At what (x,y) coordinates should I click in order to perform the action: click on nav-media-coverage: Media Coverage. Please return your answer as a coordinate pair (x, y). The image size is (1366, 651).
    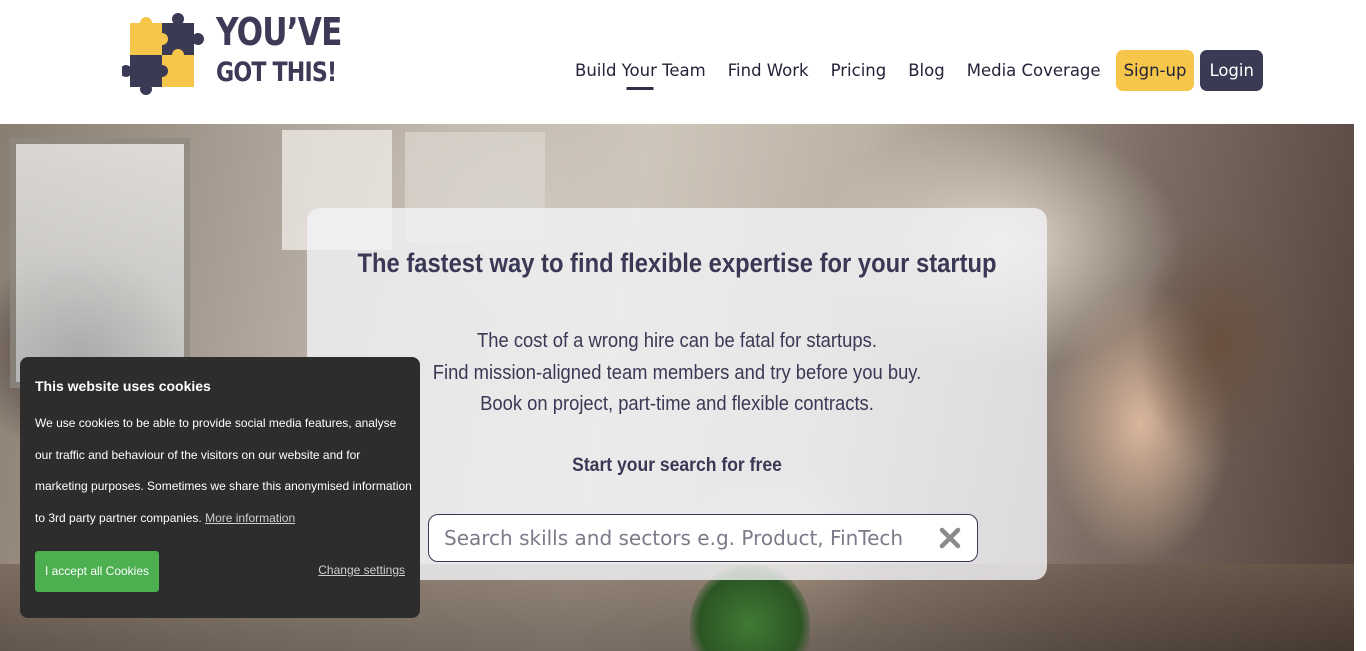
    Looking at the image, I should click on (1034, 70).